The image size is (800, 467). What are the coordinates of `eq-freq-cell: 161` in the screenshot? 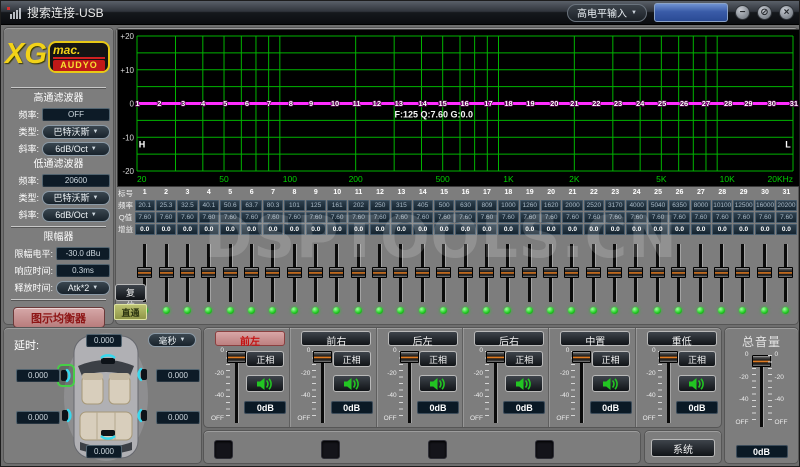 It's located at (337, 205).